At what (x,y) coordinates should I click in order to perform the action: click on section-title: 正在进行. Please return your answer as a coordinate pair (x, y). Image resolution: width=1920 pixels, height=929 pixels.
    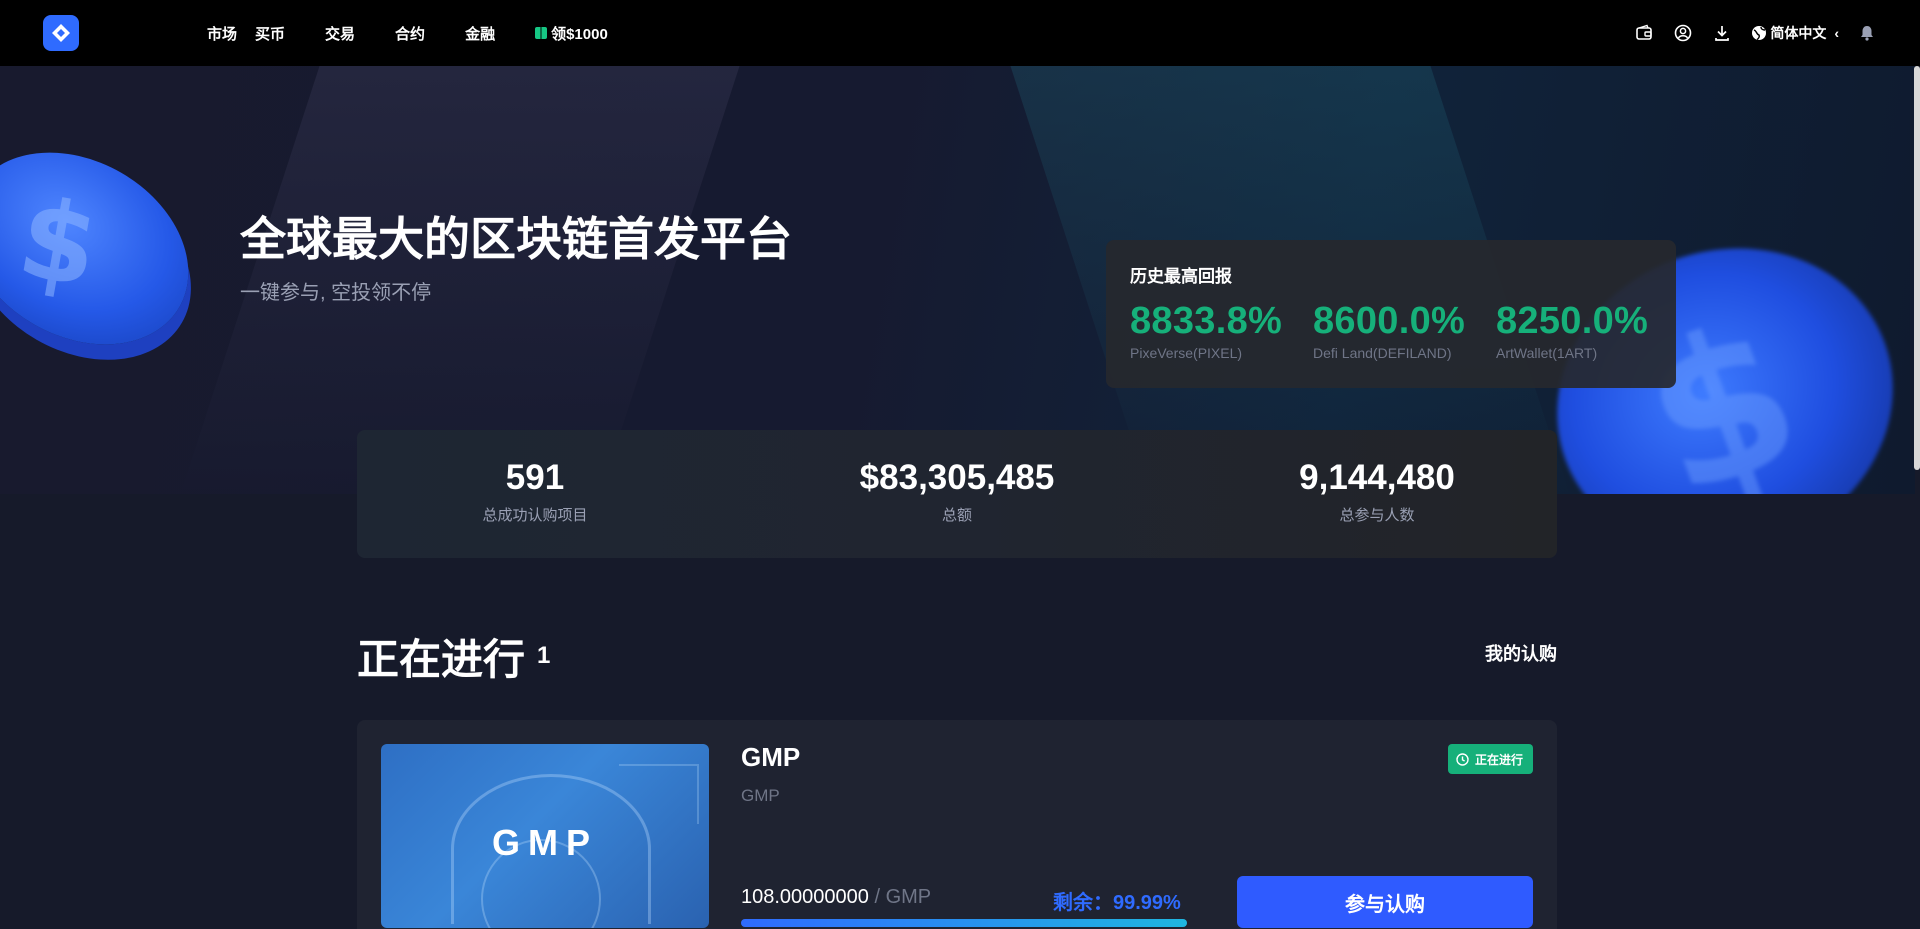
    Looking at the image, I should click on (441, 659).